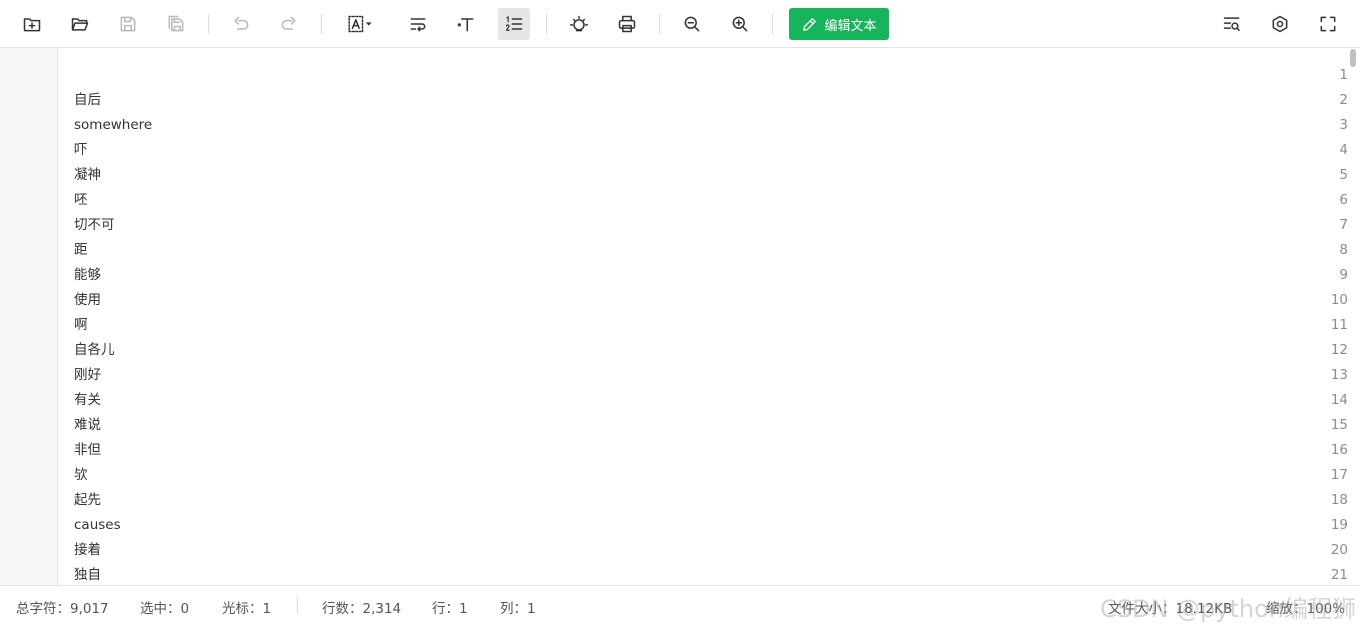  What do you see at coordinates (740, 24) in the screenshot?
I see `zoom-in-icon` at bounding box center [740, 24].